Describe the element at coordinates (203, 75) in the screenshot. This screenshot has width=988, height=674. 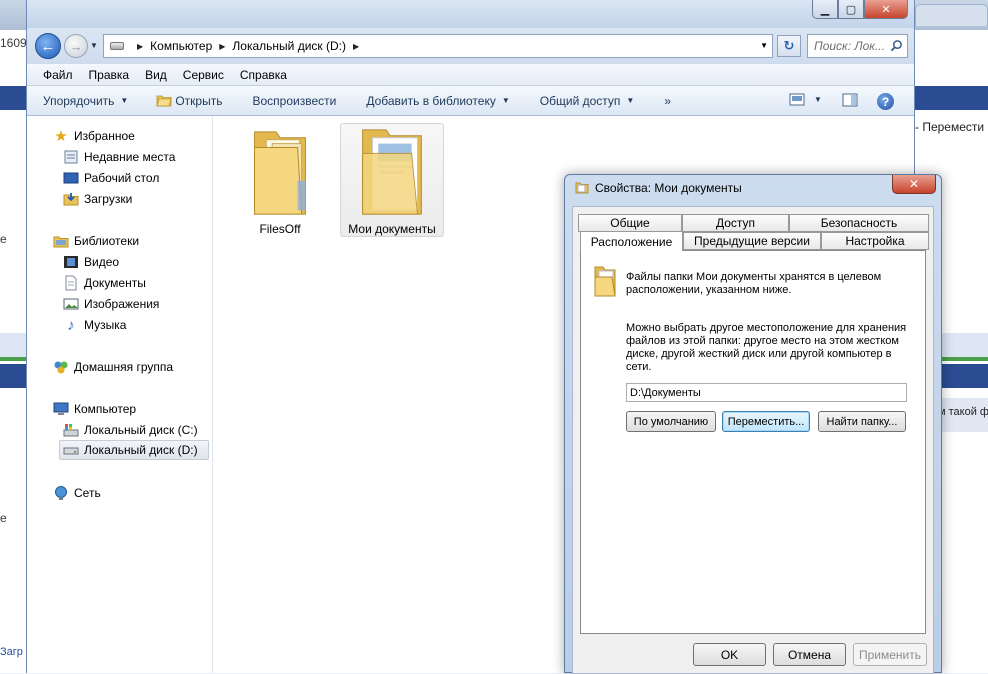
I see `menu-tools: Сервис` at that location.